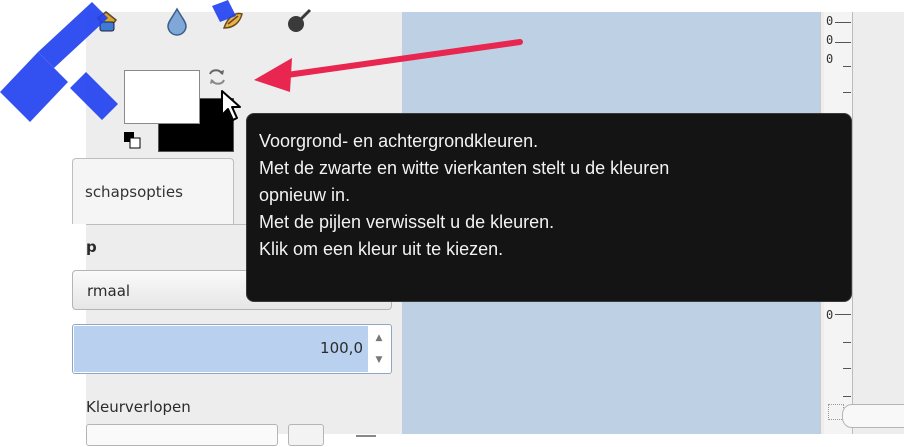 Image resolution: width=904 pixels, height=447 pixels. Describe the element at coordinates (341, 348) in the screenshot. I see `opacity-value: 100,0` at that location.